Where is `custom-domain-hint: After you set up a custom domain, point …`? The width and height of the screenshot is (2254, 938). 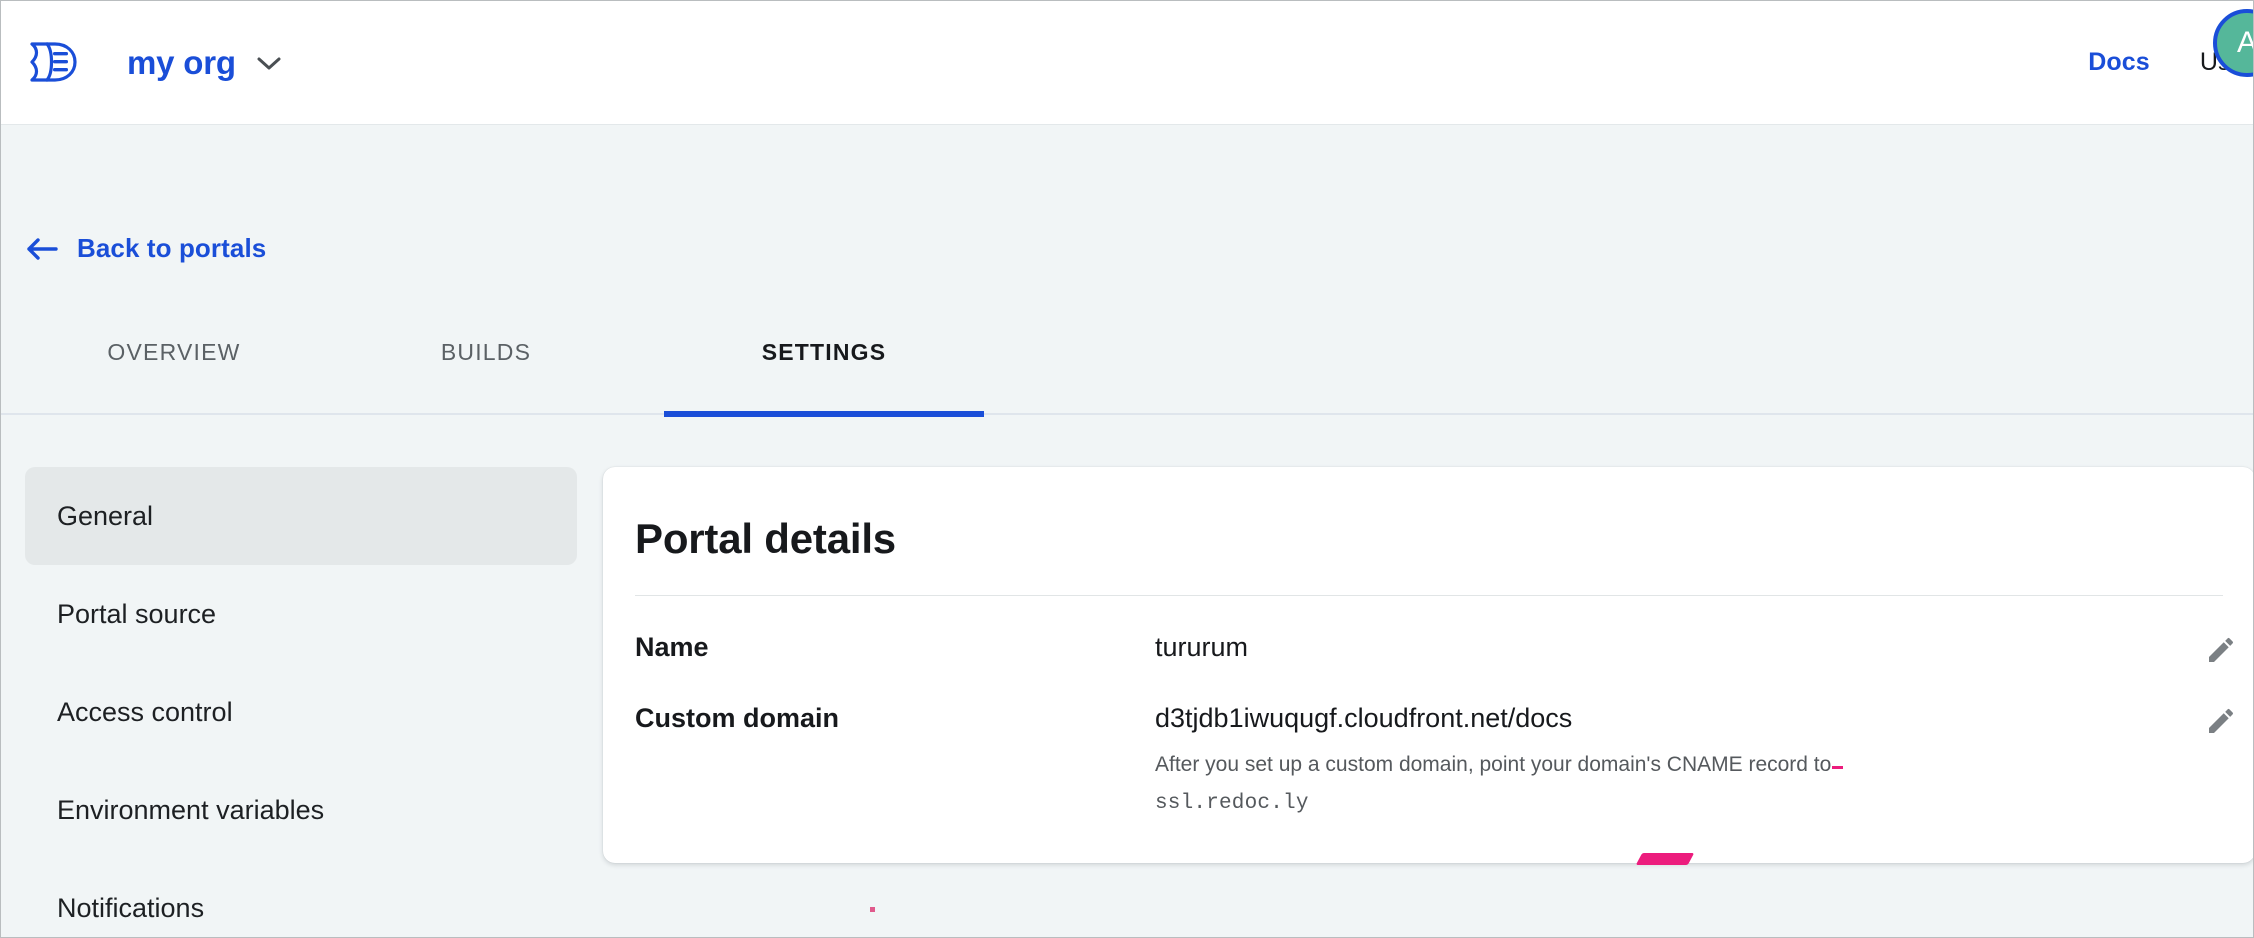 custom-domain-hint: After you set up a custom domain, point … is located at coordinates (1689, 765).